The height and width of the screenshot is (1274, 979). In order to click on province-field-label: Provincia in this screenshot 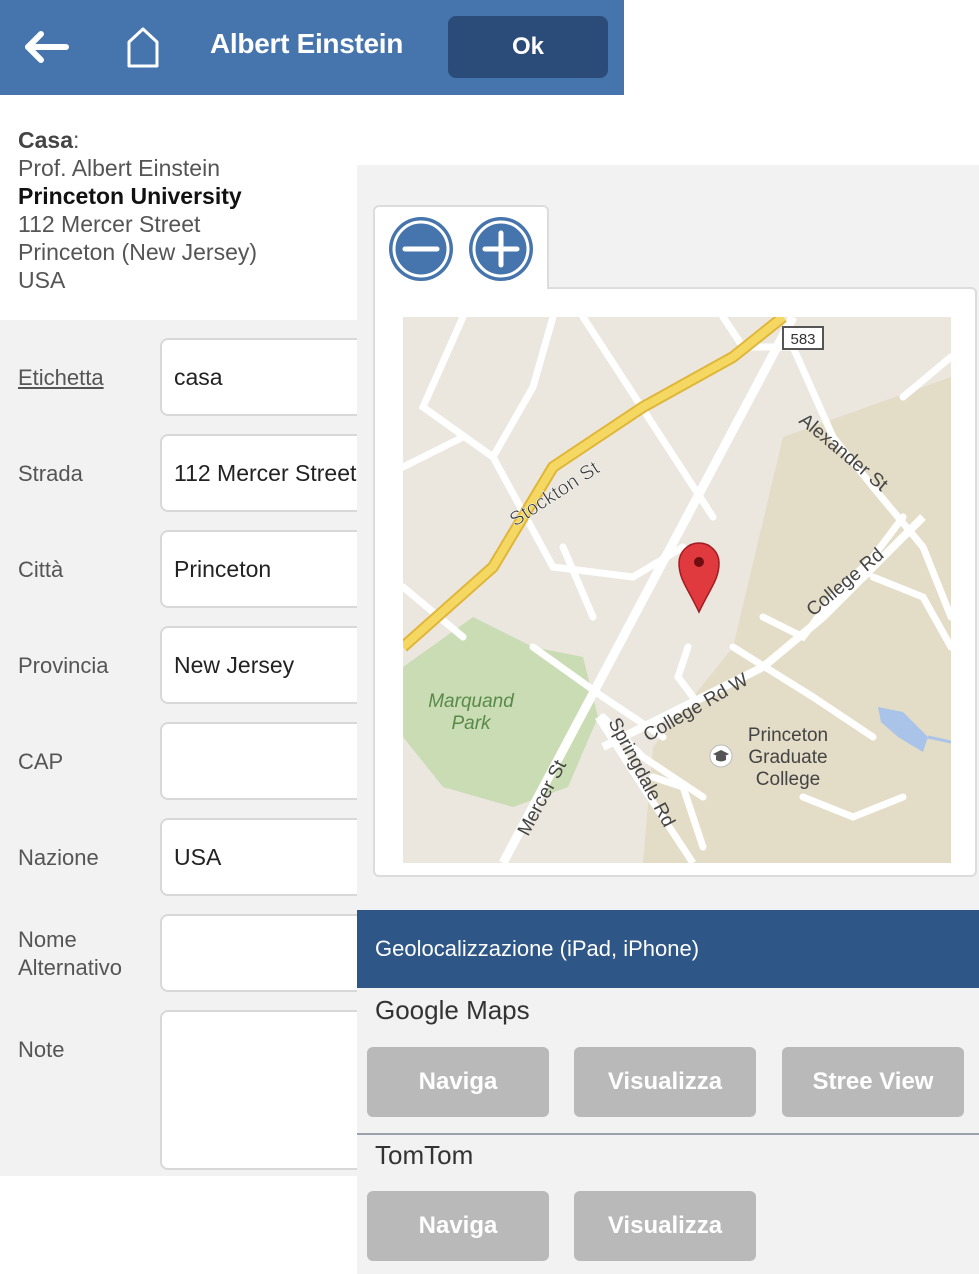, I will do `click(63, 665)`.